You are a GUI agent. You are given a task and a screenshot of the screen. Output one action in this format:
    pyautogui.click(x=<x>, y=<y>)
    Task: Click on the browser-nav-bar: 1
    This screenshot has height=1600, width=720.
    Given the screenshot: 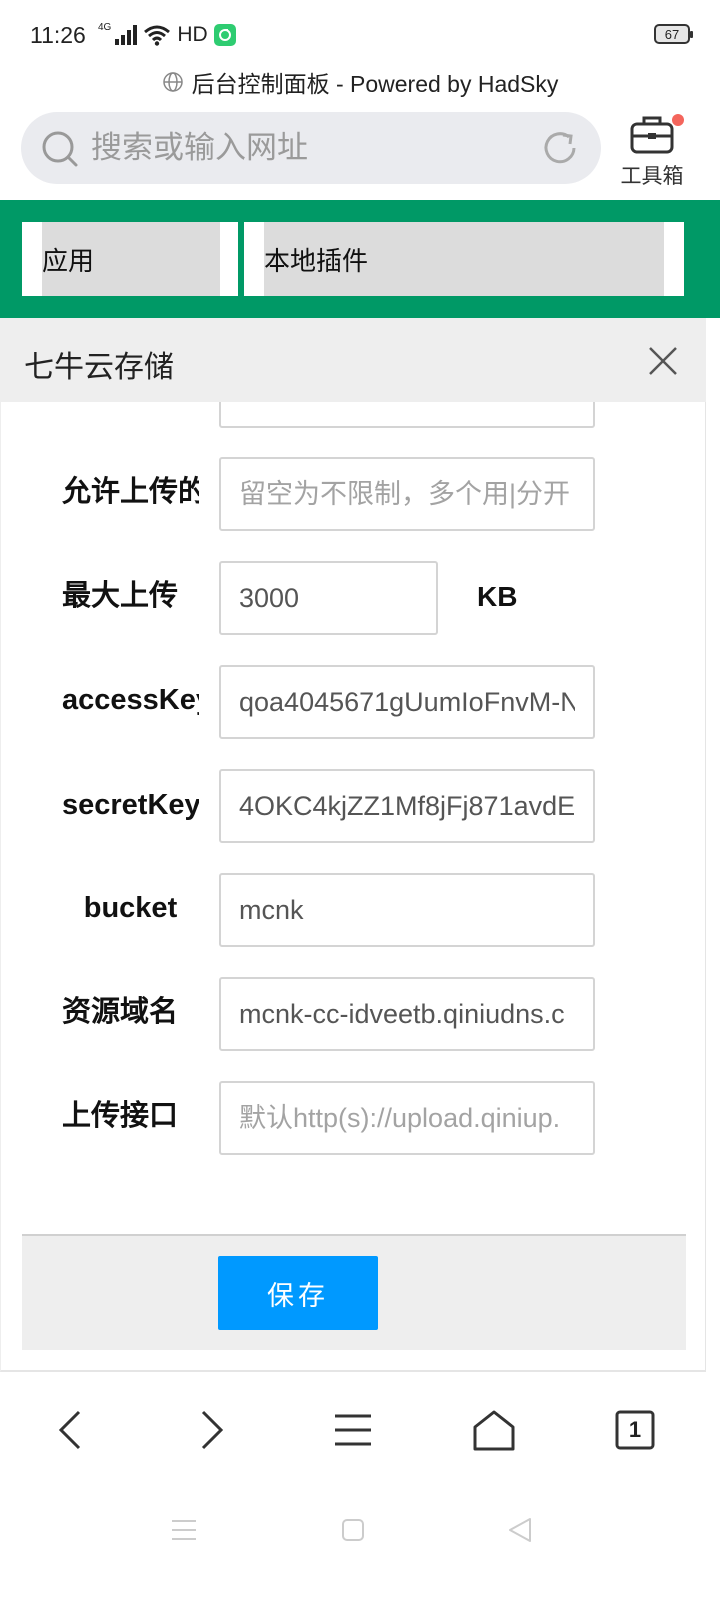 What is the action you would take?
    pyautogui.click(x=360, y=1427)
    